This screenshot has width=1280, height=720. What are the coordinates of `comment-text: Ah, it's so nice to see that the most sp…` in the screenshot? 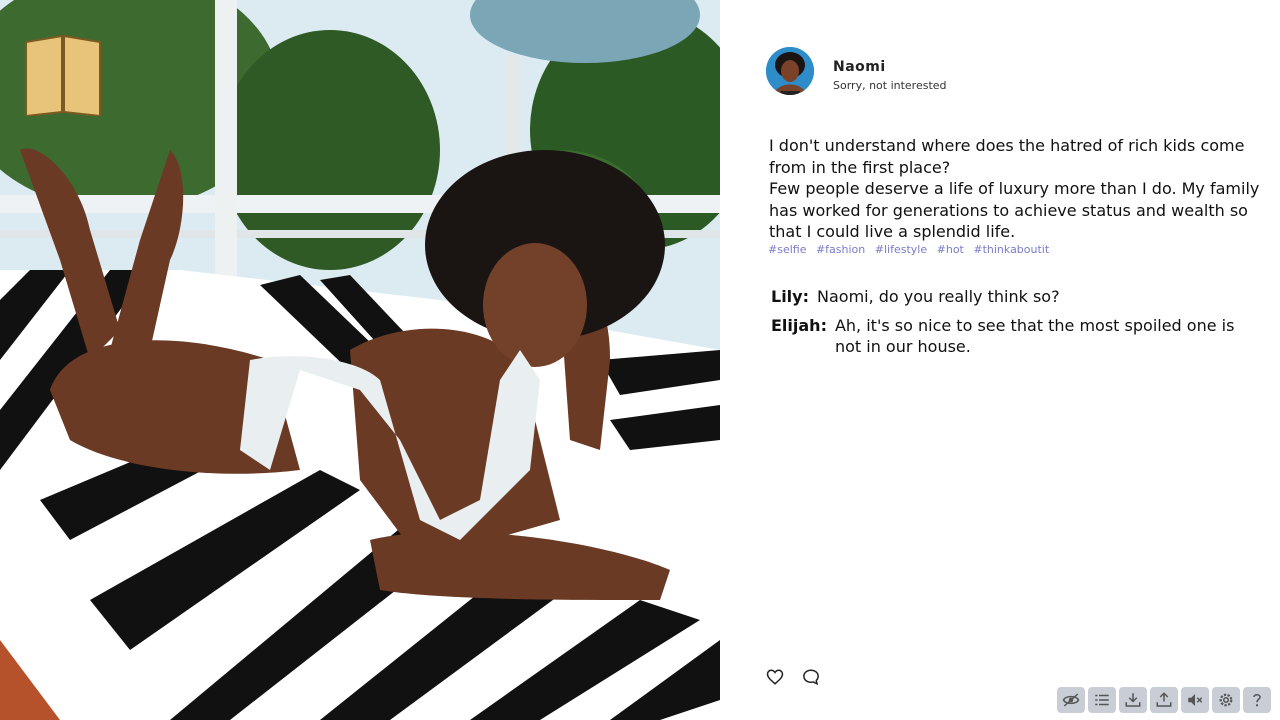 It's located at (1034, 336).